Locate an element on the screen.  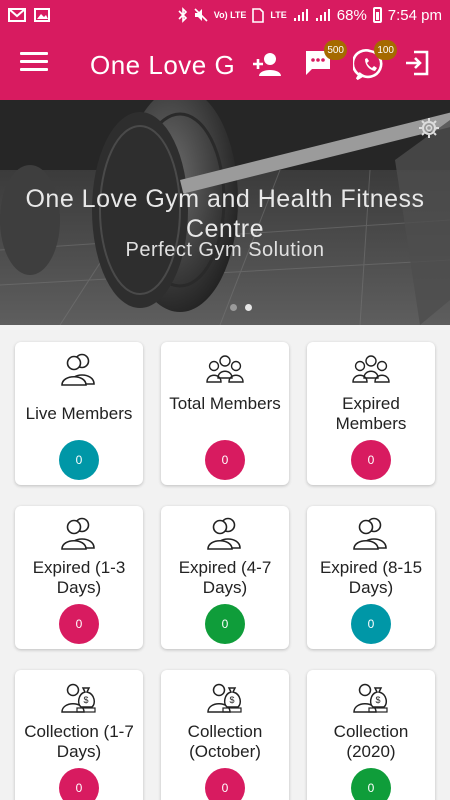
banner-subtitle: Perfect Gym Solution is located at coordinates (225, 250).